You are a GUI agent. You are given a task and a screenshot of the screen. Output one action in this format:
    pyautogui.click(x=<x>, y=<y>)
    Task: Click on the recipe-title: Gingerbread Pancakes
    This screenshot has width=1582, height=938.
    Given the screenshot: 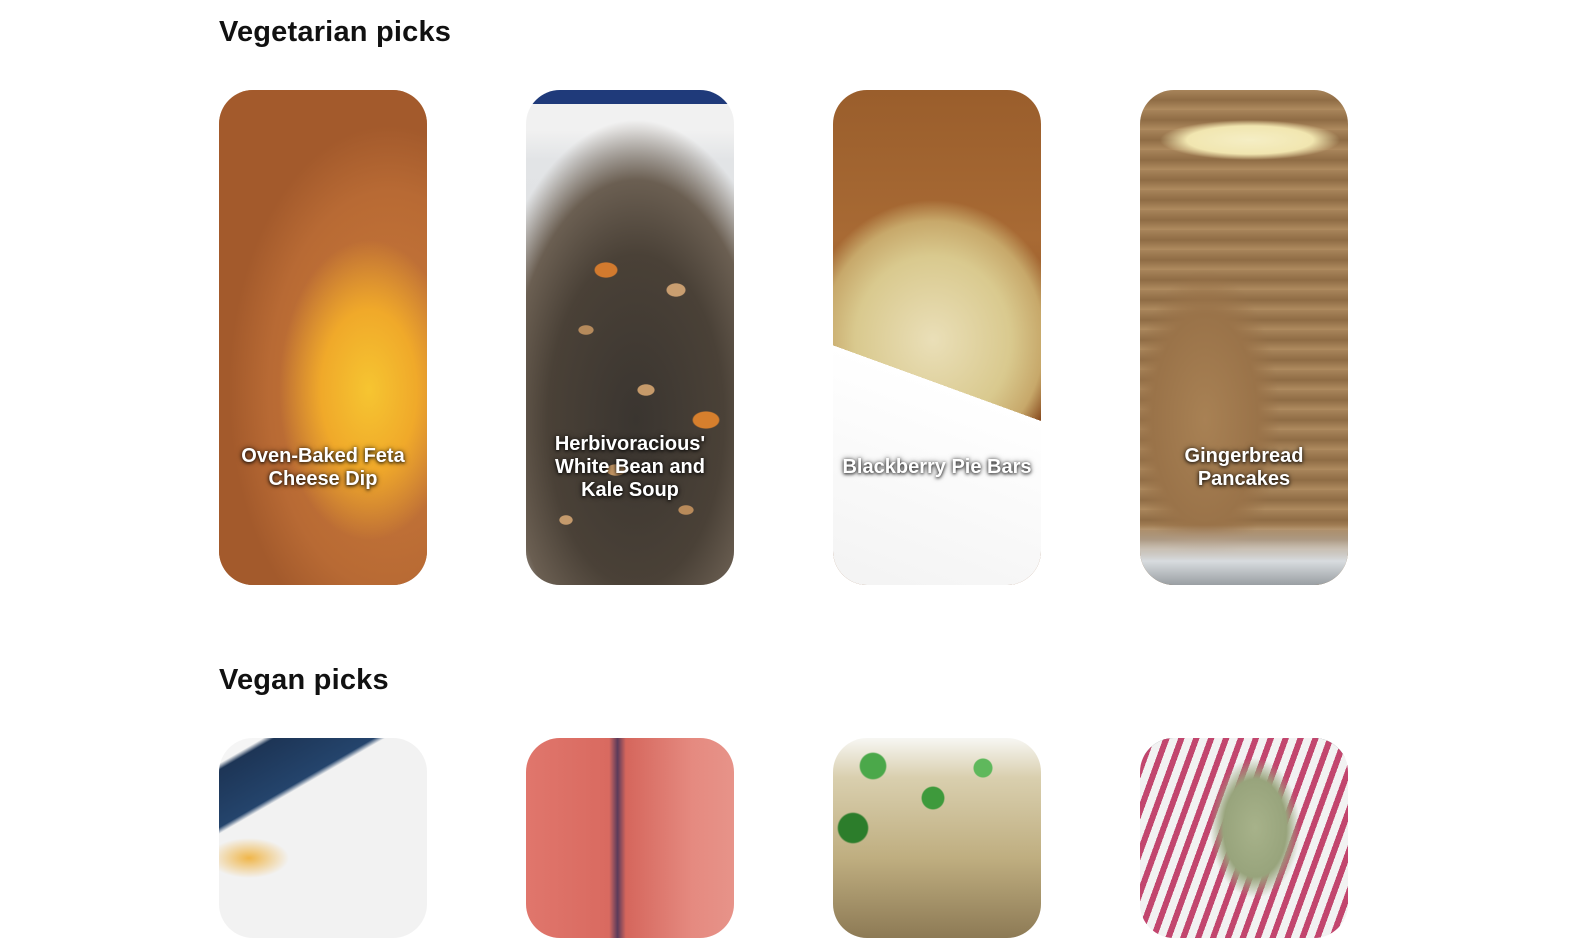 What is the action you would take?
    pyautogui.click(x=1244, y=467)
    